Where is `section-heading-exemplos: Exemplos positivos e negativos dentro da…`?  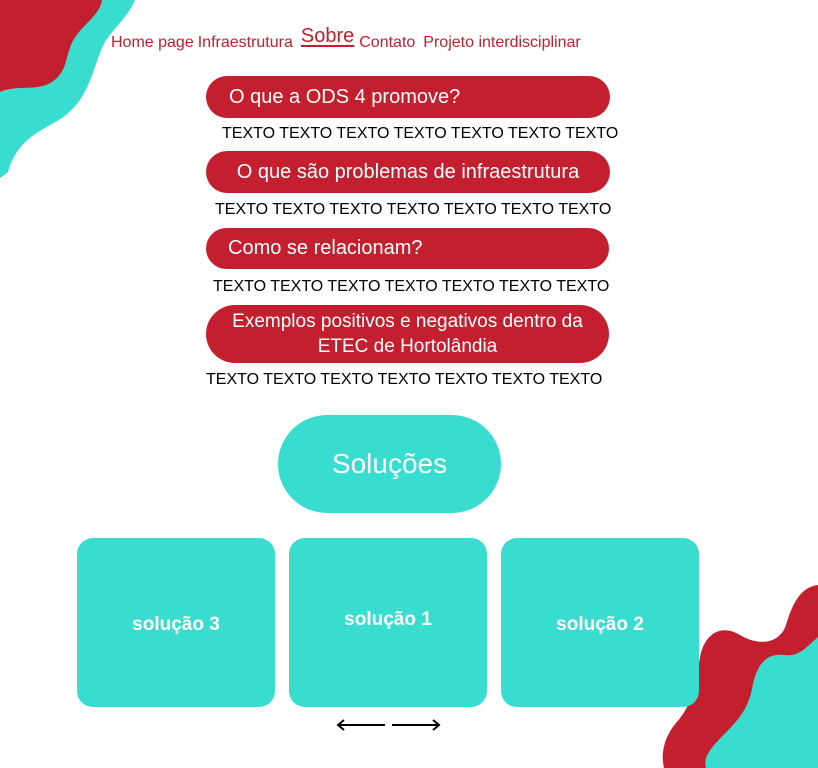 section-heading-exemplos: Exemplos positivos e negativos dentro da… is located at coordinates (407, 334).